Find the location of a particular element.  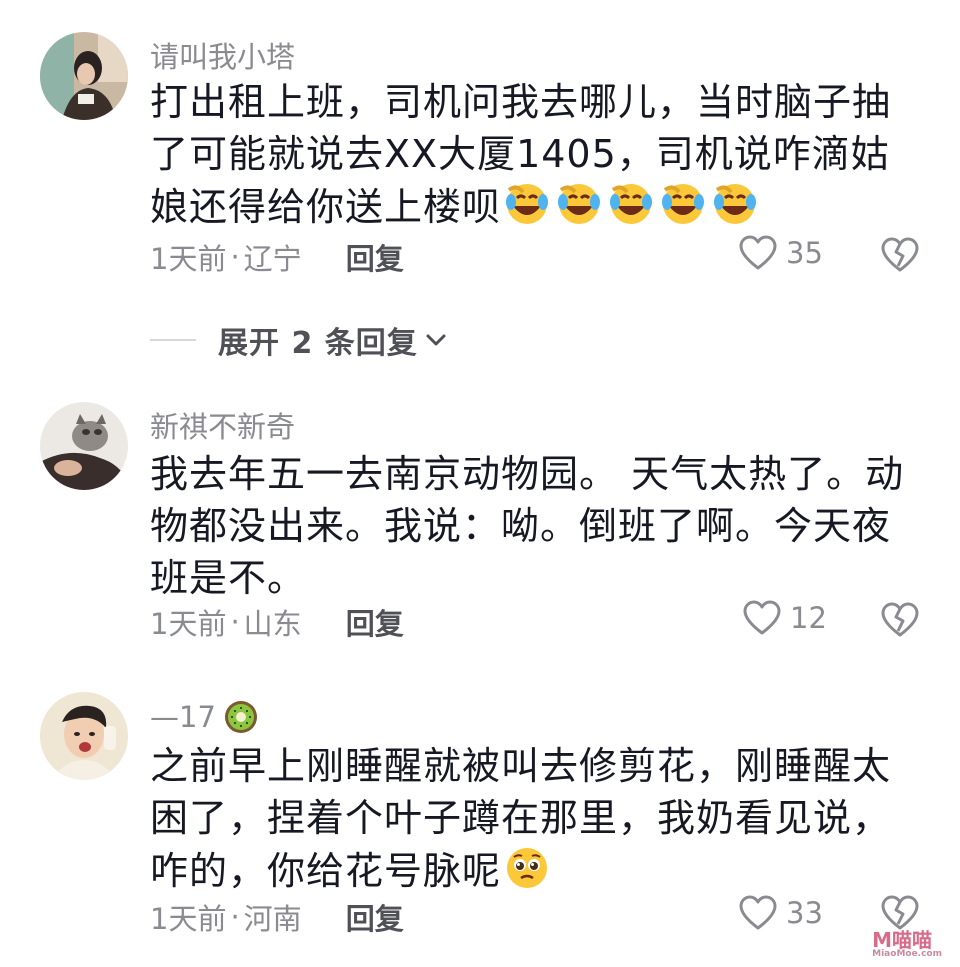

comment-meta: 1天前 · 山东 回复 is located at coordinates (277, 622).